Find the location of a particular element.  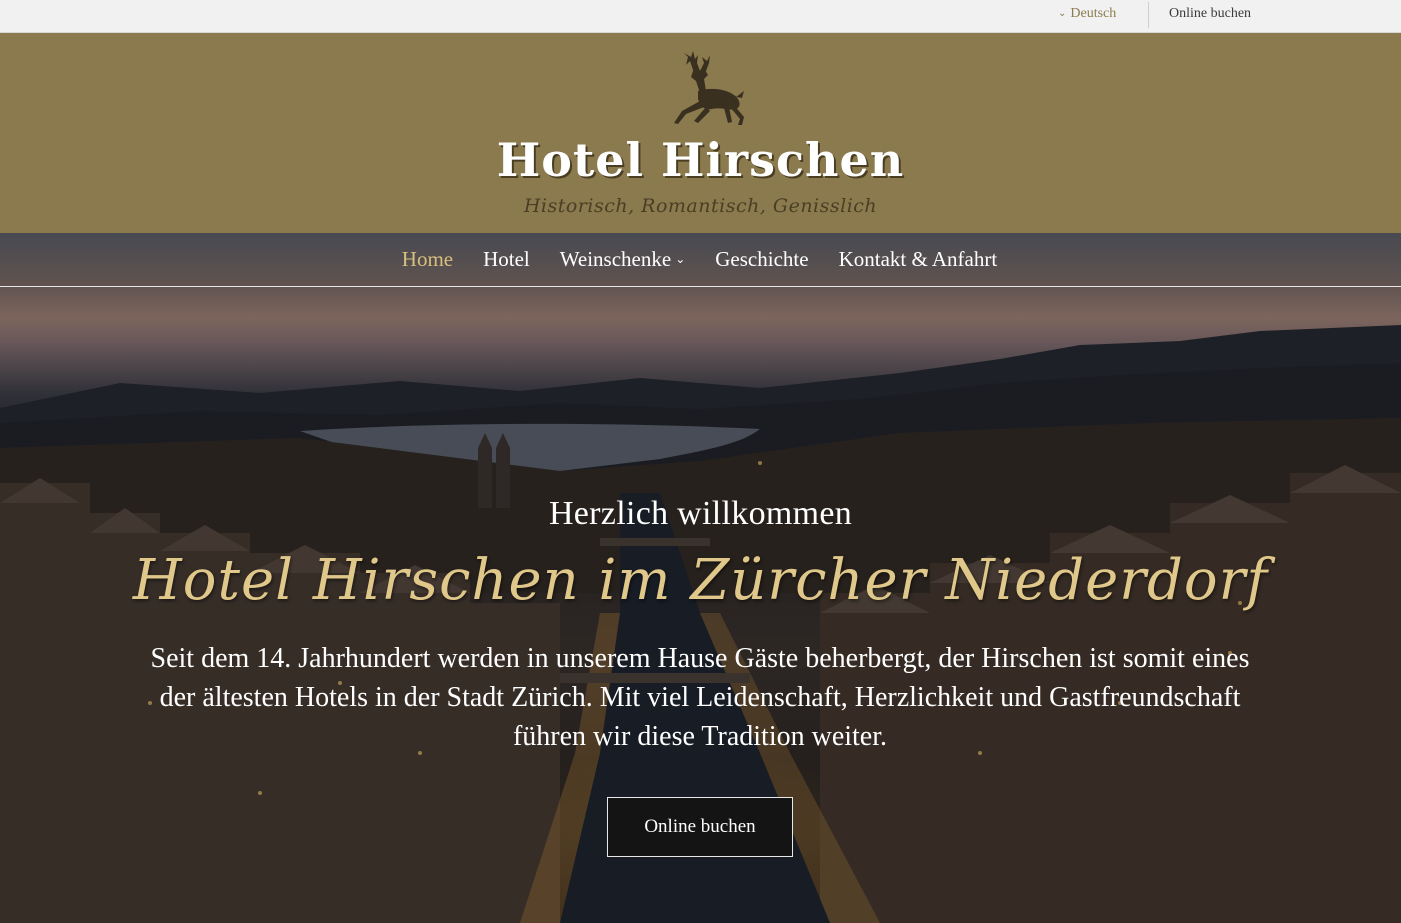

hero-welcome-heading: Herzlich willkommen is located at coordinates (700, 513).